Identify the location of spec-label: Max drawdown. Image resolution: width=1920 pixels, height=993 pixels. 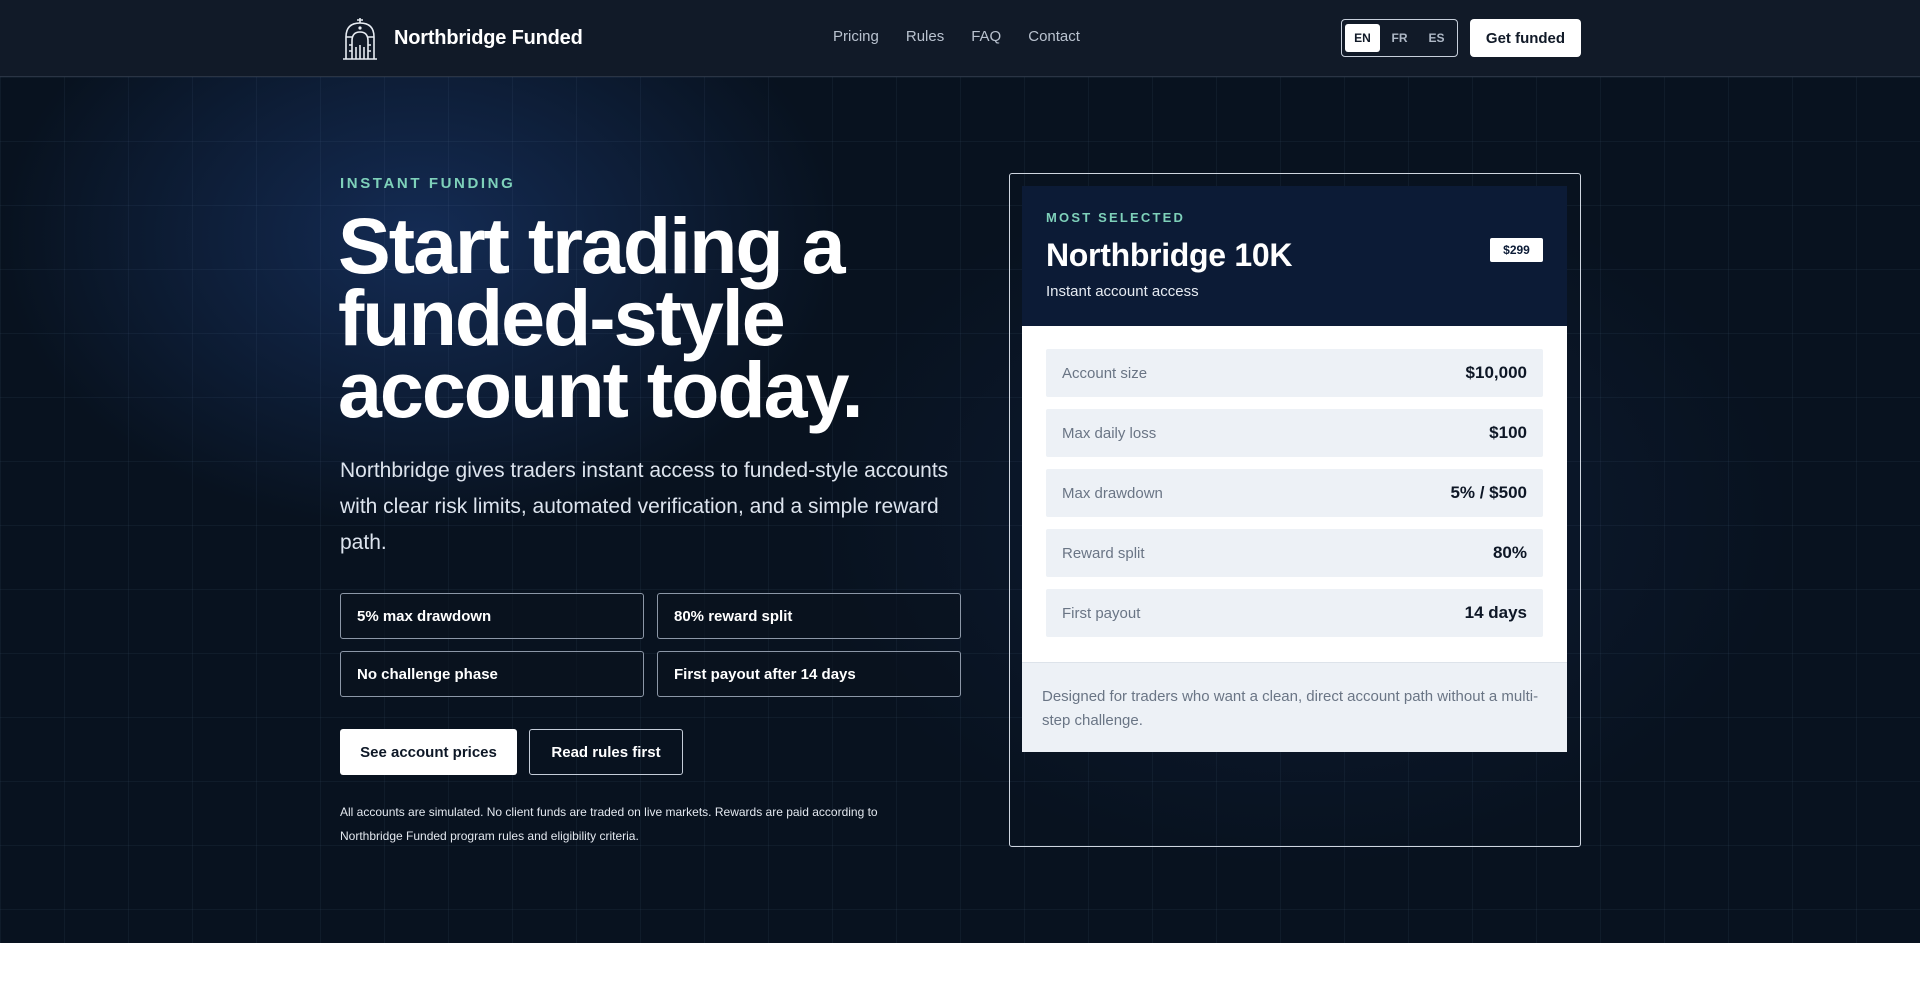
(1112, 493).